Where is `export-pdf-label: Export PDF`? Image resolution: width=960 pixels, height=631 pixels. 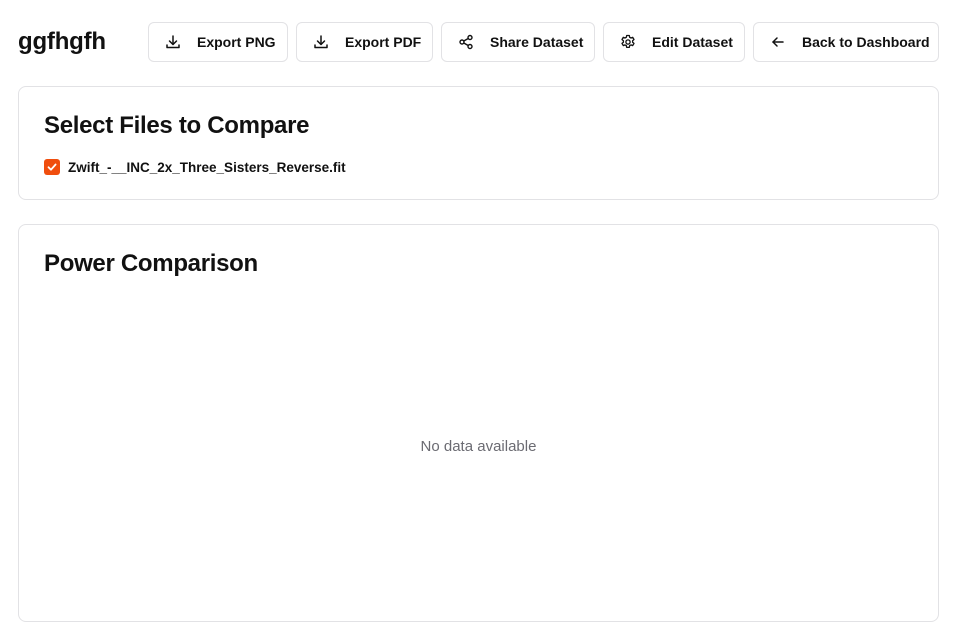 export-pdf-label: Export PDF is located at coordinates (383, 42).